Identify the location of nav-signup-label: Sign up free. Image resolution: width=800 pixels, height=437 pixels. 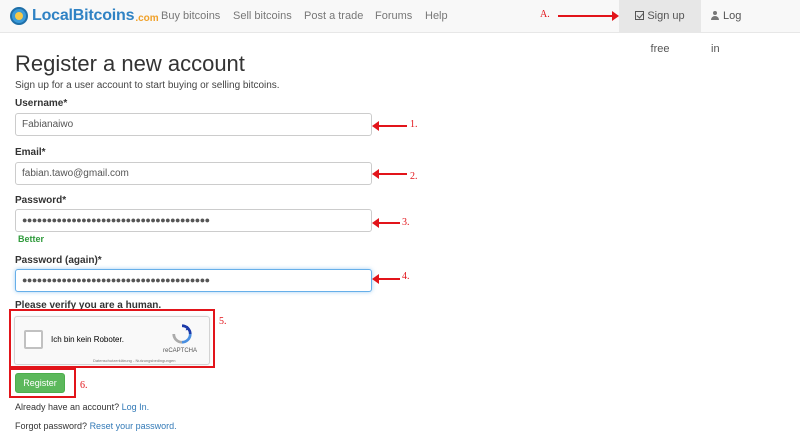
(666, 32).